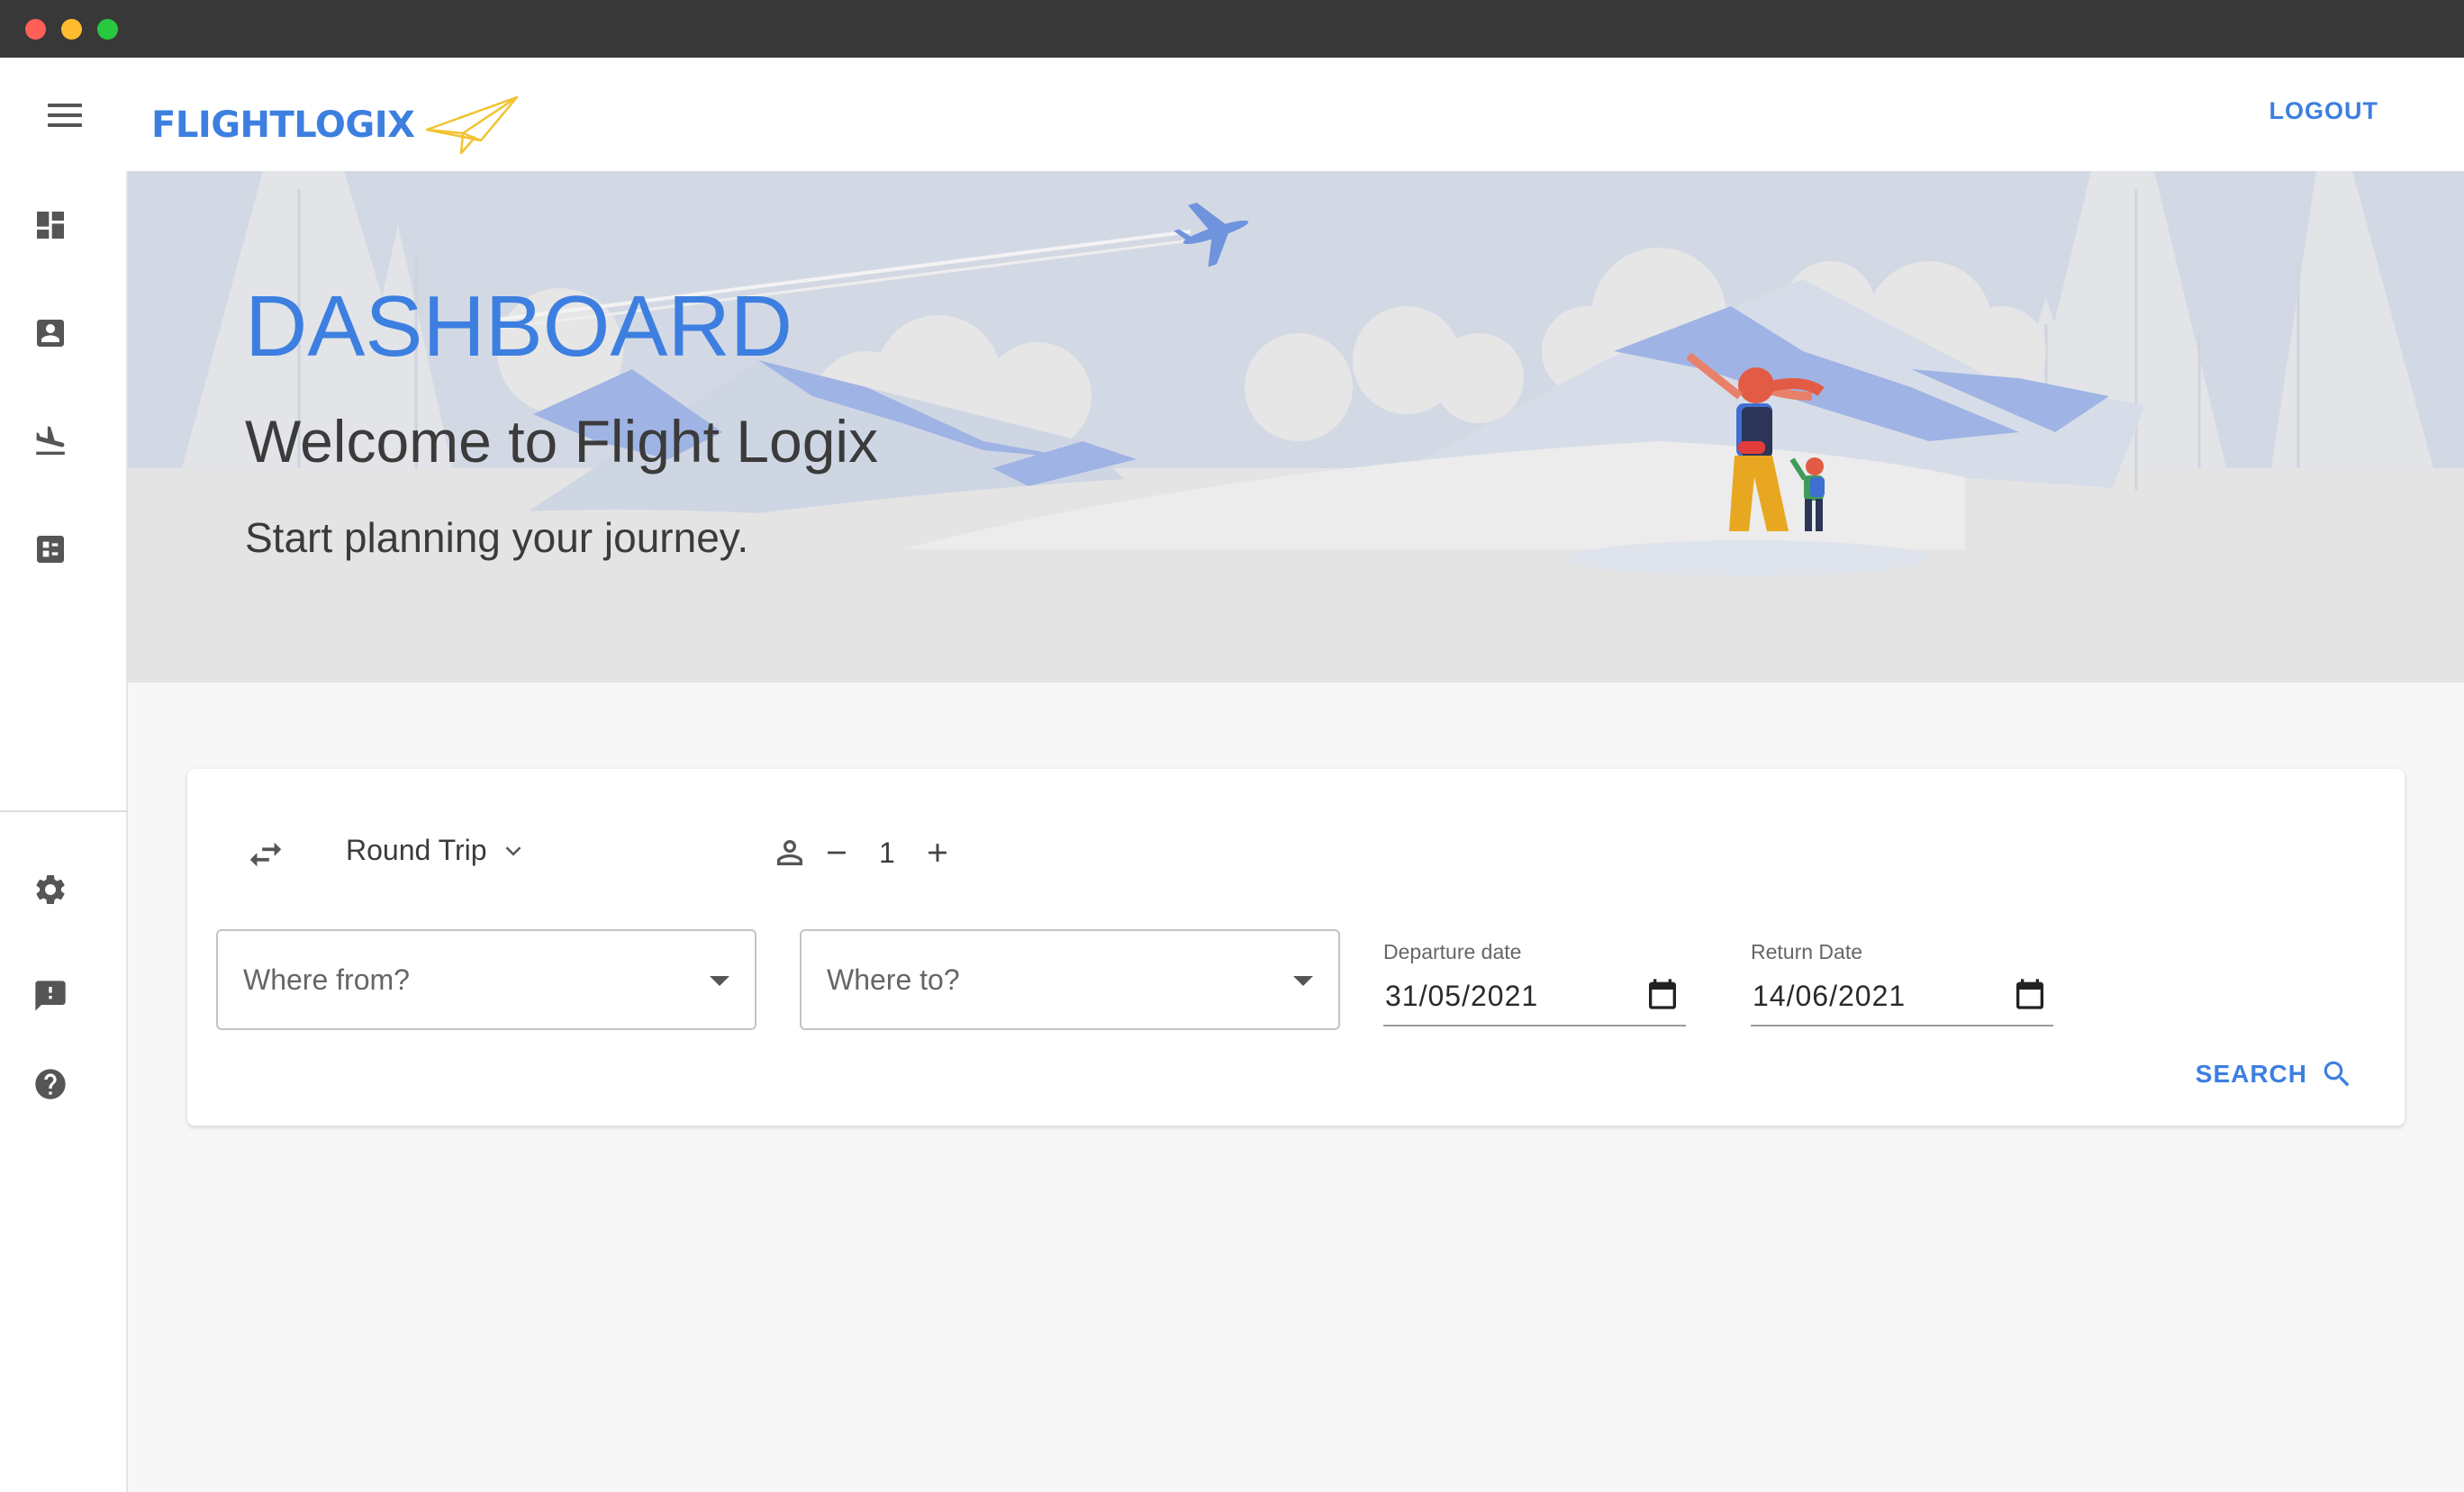  Describe the element at coordinates (50, 890) in the screenshot. I see `gear-icon` at that location.